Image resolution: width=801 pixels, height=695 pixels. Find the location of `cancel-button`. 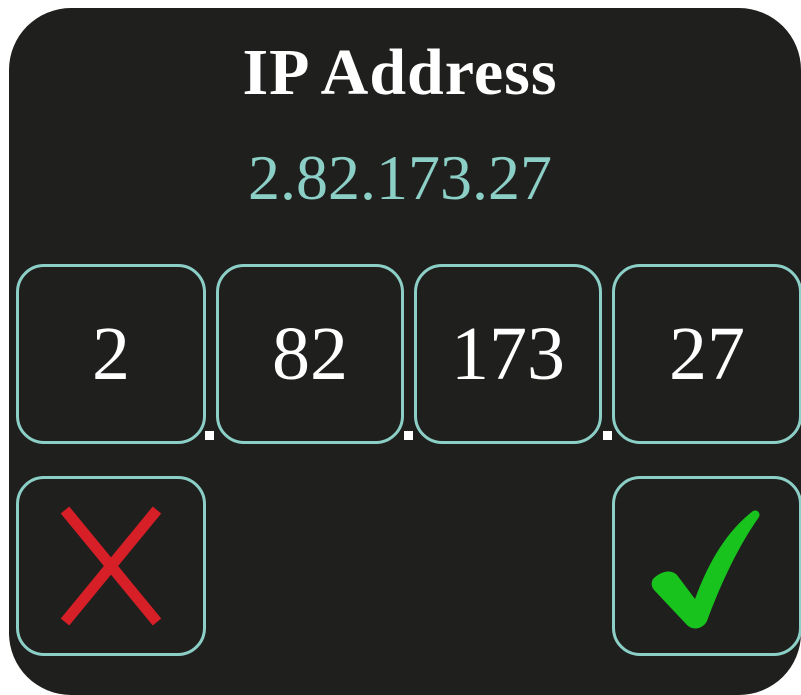

cancel-button is located at coordinates (111, 566).